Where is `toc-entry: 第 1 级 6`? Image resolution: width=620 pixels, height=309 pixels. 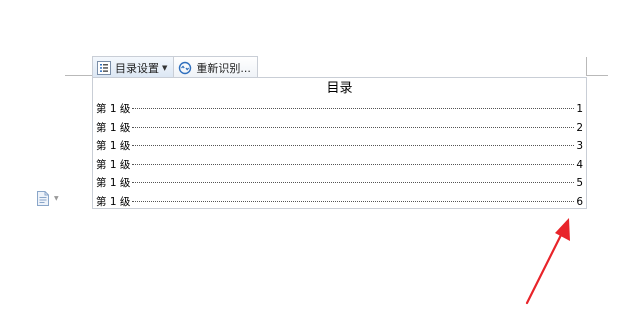
toc-entry: 第 1 级 6 is located at coordinates (339, 202).